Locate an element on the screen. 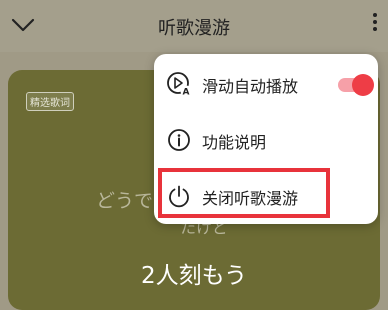 This screenshot has width=388, height=310. highlight-box is located at coordinates (244, 193).